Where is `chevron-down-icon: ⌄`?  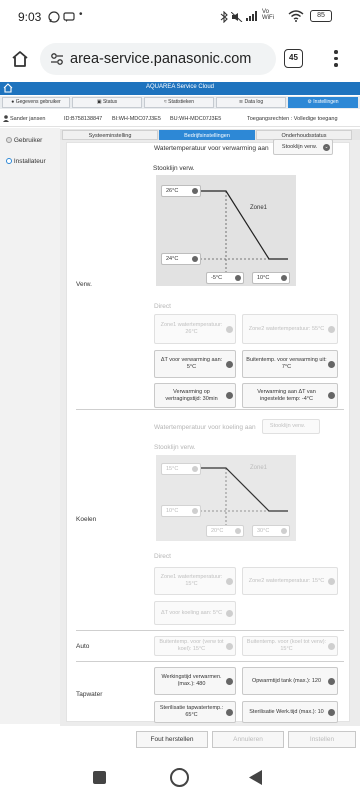 chevron-down-icon: ⌄ is located at coordinates (326, 147).